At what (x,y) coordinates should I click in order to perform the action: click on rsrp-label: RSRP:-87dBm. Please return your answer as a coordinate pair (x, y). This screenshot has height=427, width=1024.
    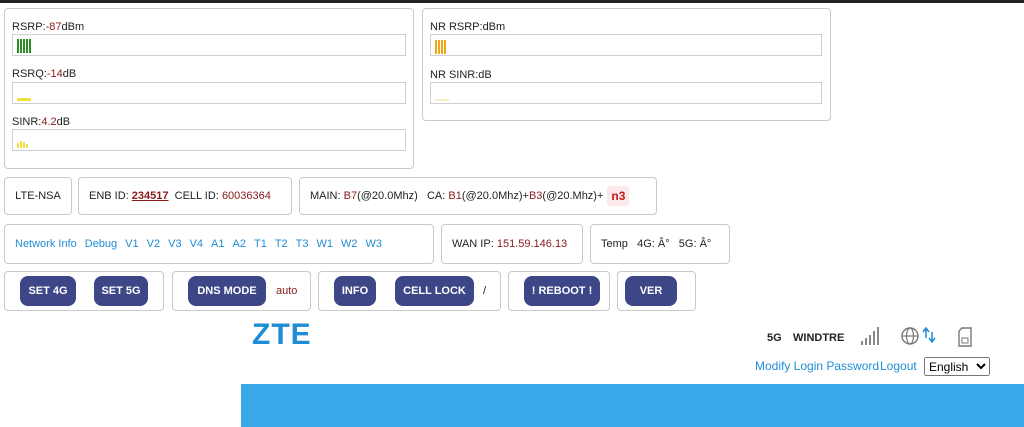
    Looking at the image, I should click on (48, 27).